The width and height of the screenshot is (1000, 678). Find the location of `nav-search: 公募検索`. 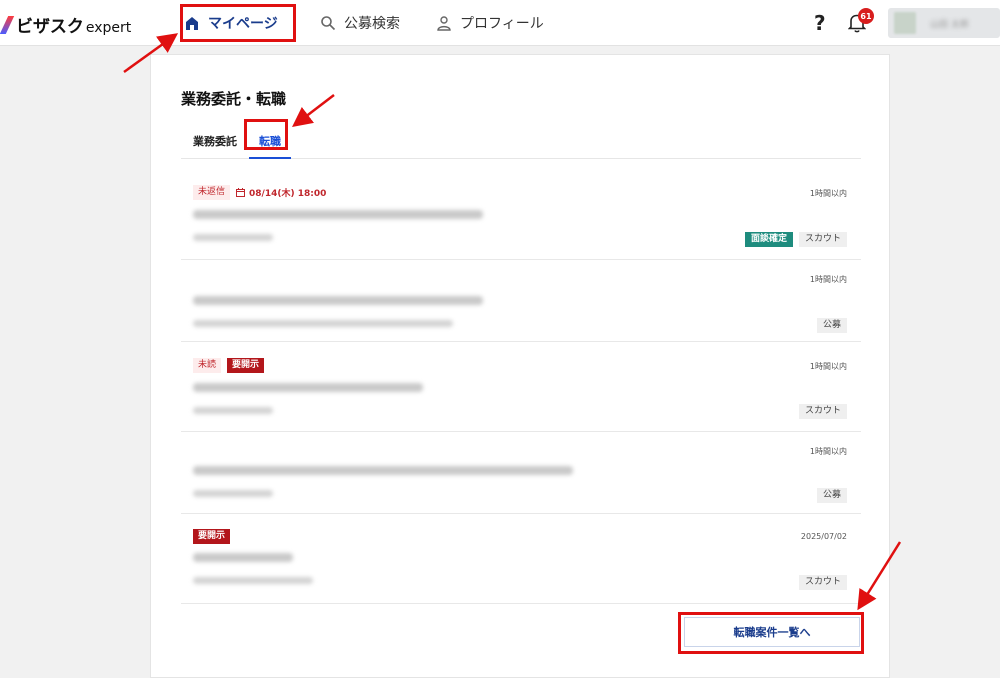

nav-search: 公募検索 is located at coordinates (360, 23).